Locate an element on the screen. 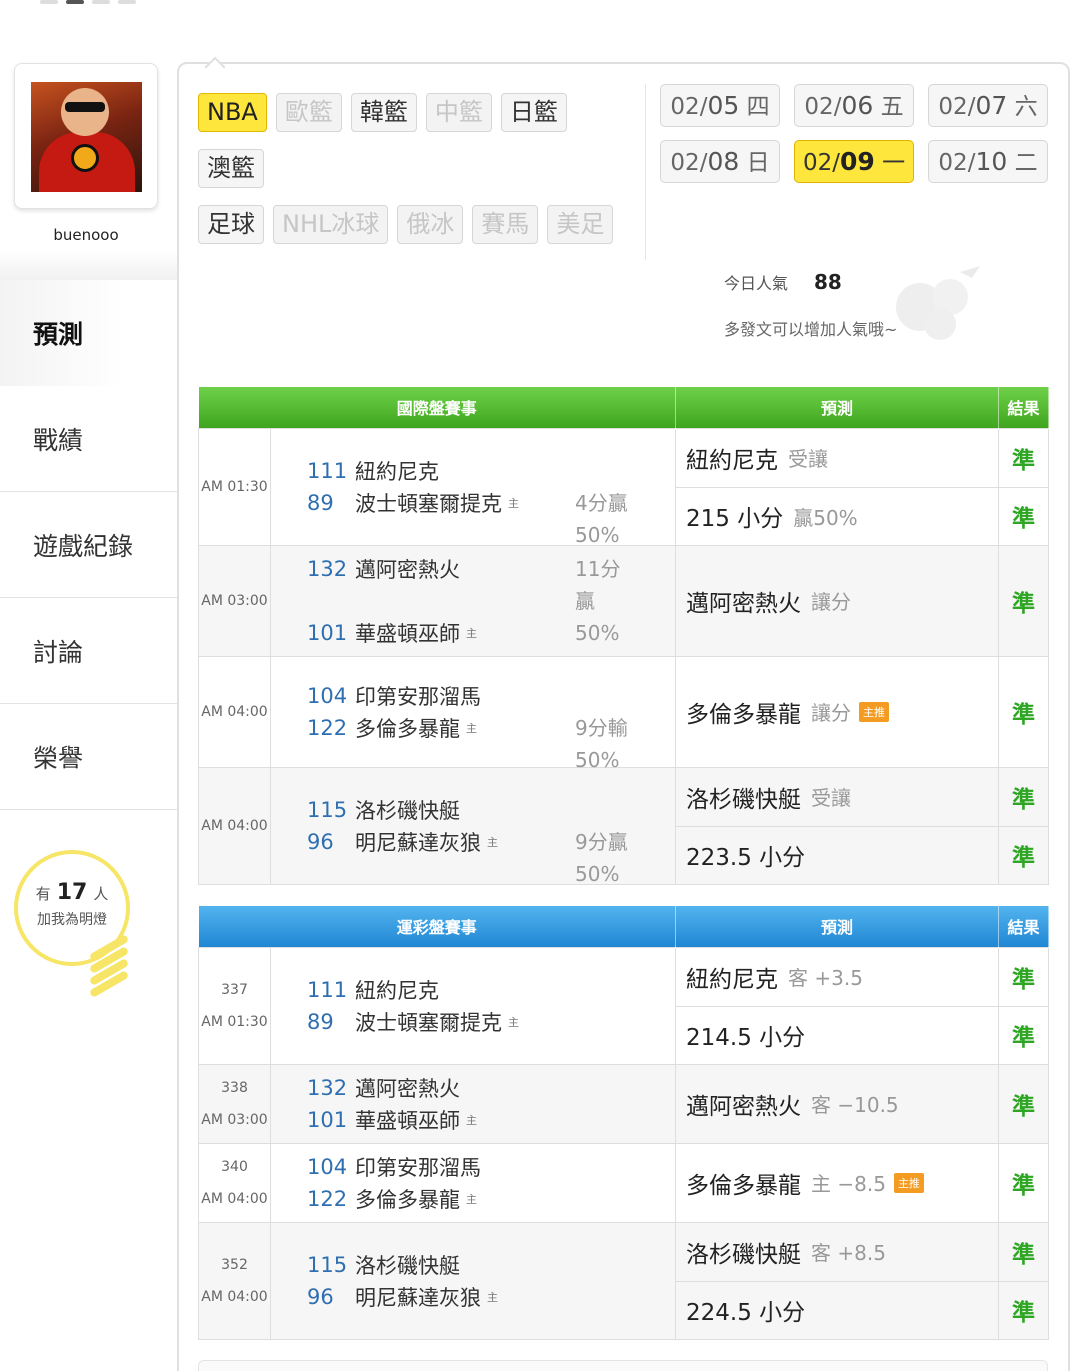  league-button: 足球 is located at coordinates (231, 224).